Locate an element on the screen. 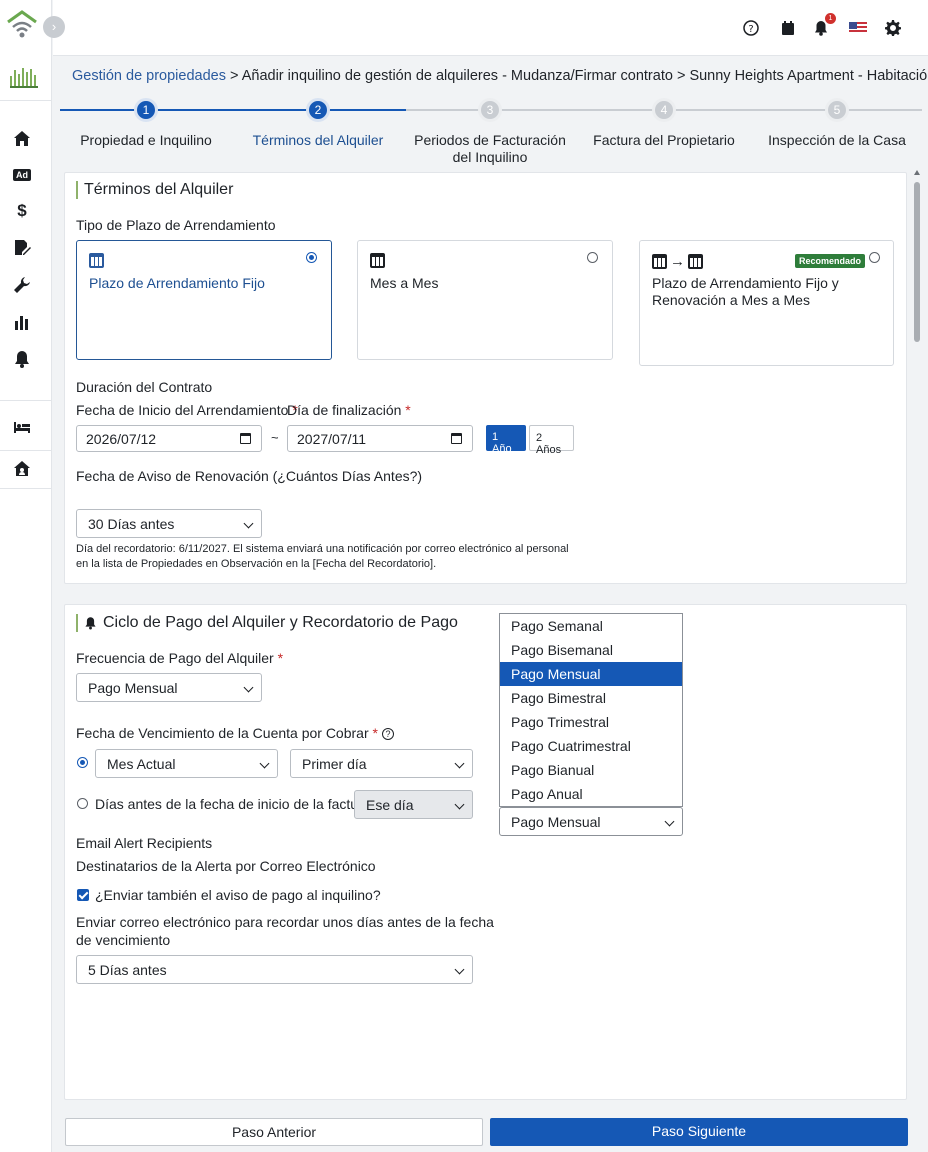 This screenshot has height=1152, width=928. days-before-radio is located at coordinates (82, 803).